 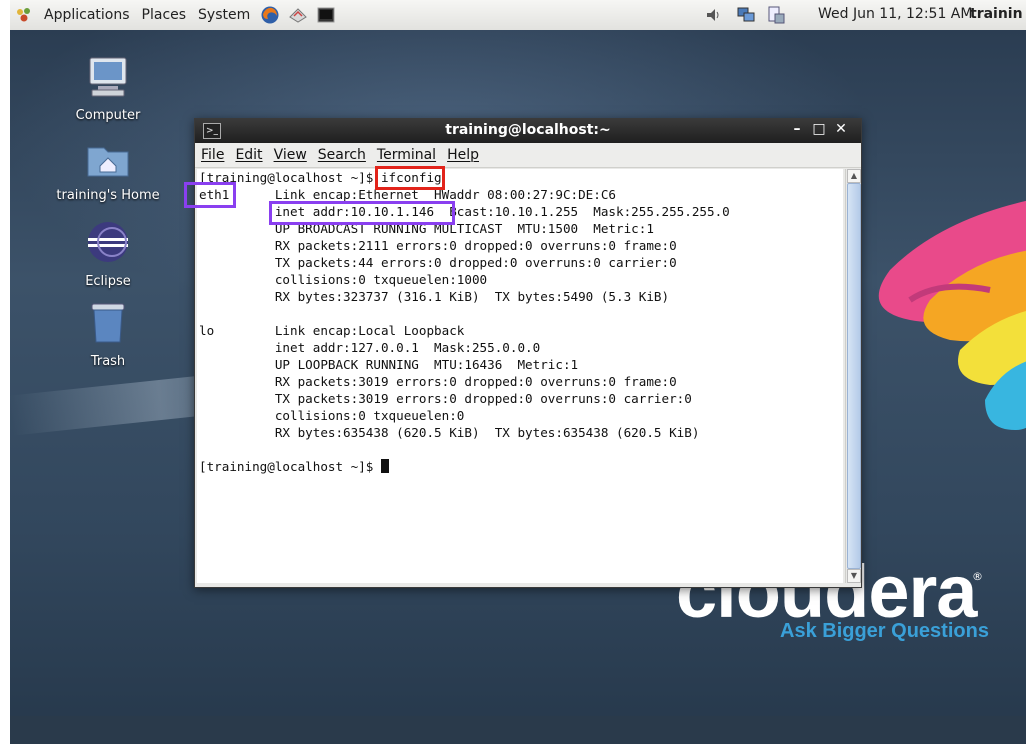 What do you see at coordinates (164, 15) in the screenshot?
I see `places-menu: Places` at bounding box center [164, 15].